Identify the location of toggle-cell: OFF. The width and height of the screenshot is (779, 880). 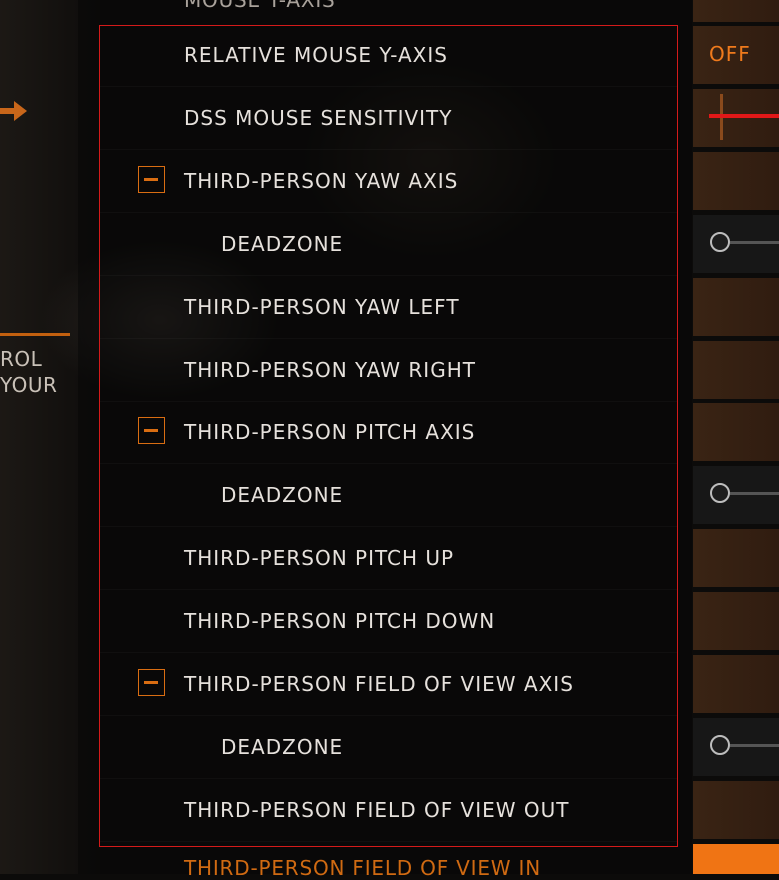
(736, 55).